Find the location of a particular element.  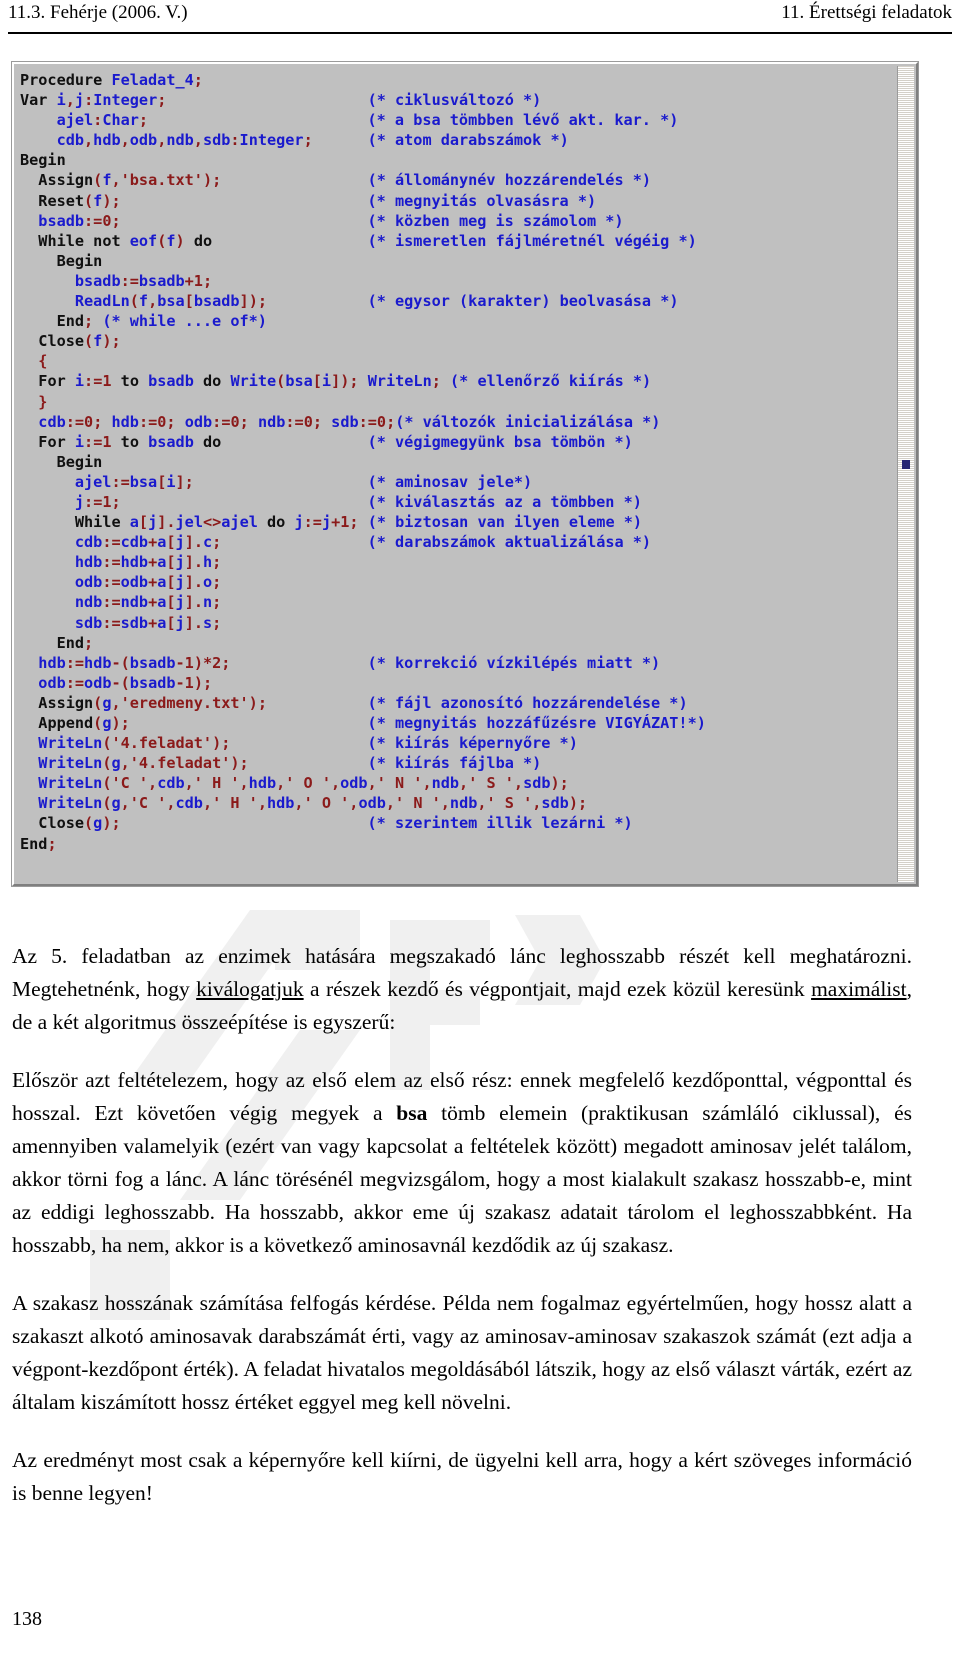

code-line: j:=1; (* kiválasztás az a tömbben *) is located at coordinates (358, 501).